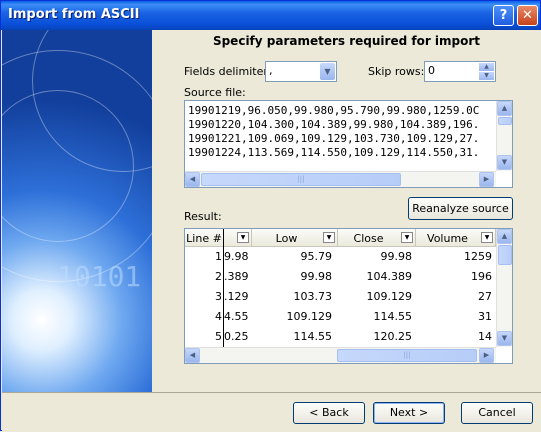 The width and height of the screenshot is (541, 432). I want to click on data-cell: .389, so click(236, 276).